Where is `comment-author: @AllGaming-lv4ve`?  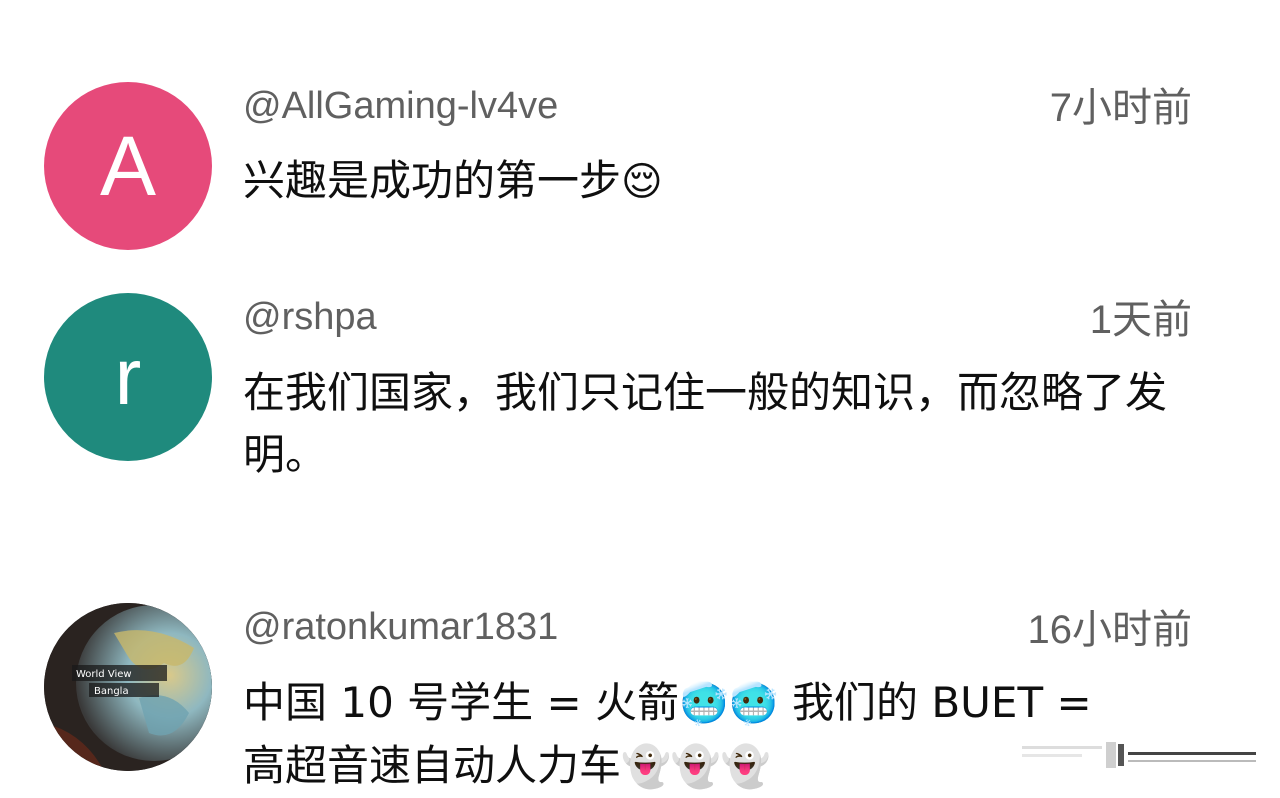
comment-author: @AllGaming-lv4ve is located at coordinates (400, 106).